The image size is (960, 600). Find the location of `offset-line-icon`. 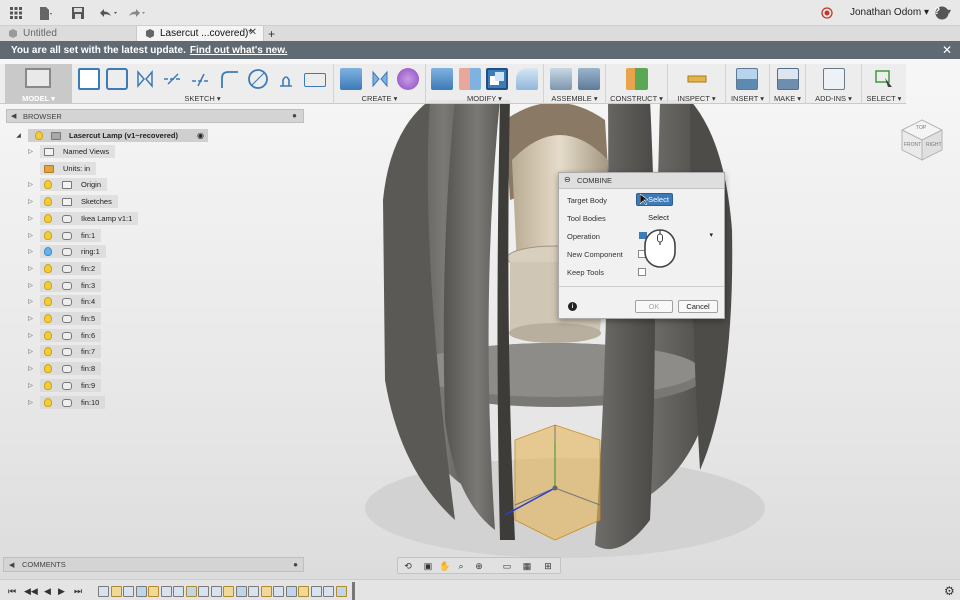

offset-line-icon is located at coordinates (201, 79).